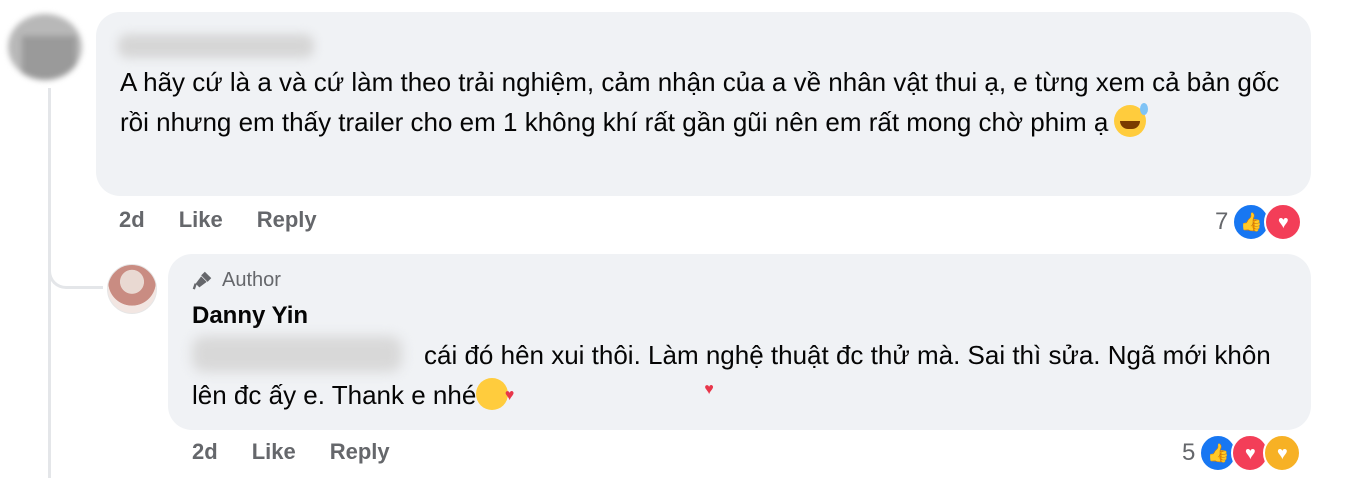 The height and width of the screenshot is (482, 1358). Describe the element at coordinates (216, 46) in the screenshot. I see `commenter-name-blurred` at that location.